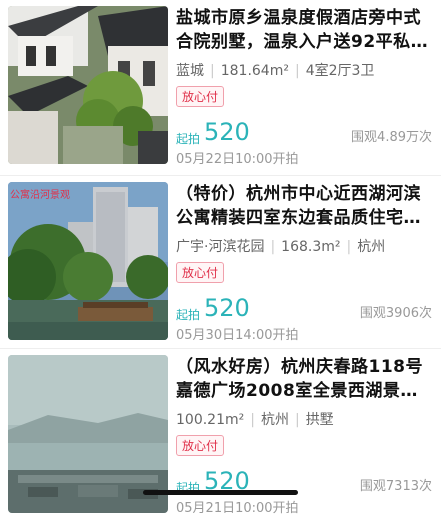  What do you see at coordinates (340, 71) in the screenshot?
I see `layout-value: 4室2厅3卫` at bounding box center [340, 71].